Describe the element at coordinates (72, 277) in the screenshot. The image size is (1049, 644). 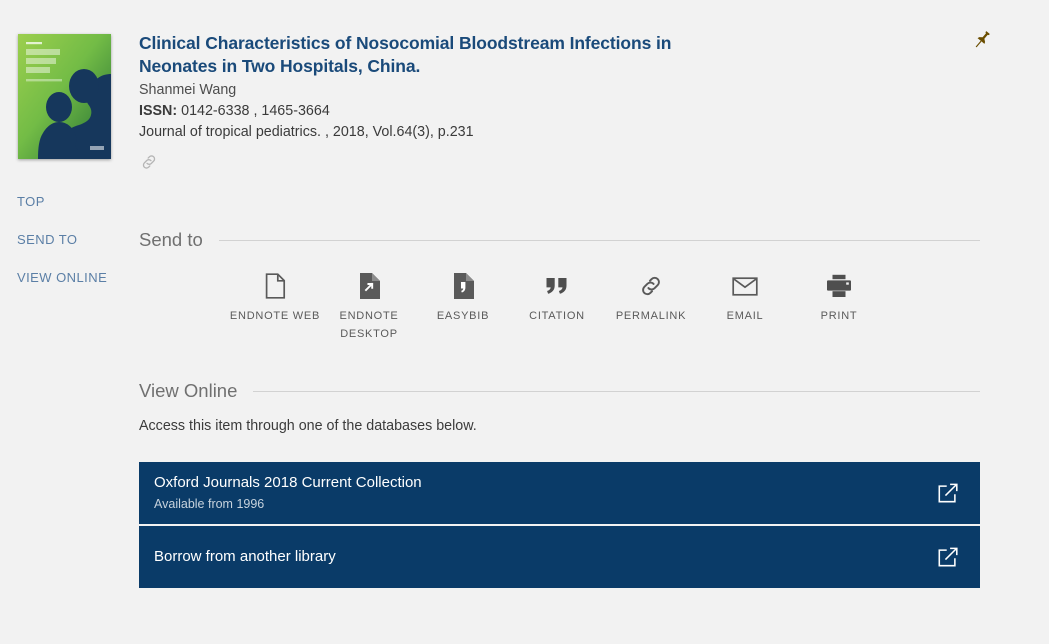
I see `nav-item-view-online: VIEW ONLINE` at that location.